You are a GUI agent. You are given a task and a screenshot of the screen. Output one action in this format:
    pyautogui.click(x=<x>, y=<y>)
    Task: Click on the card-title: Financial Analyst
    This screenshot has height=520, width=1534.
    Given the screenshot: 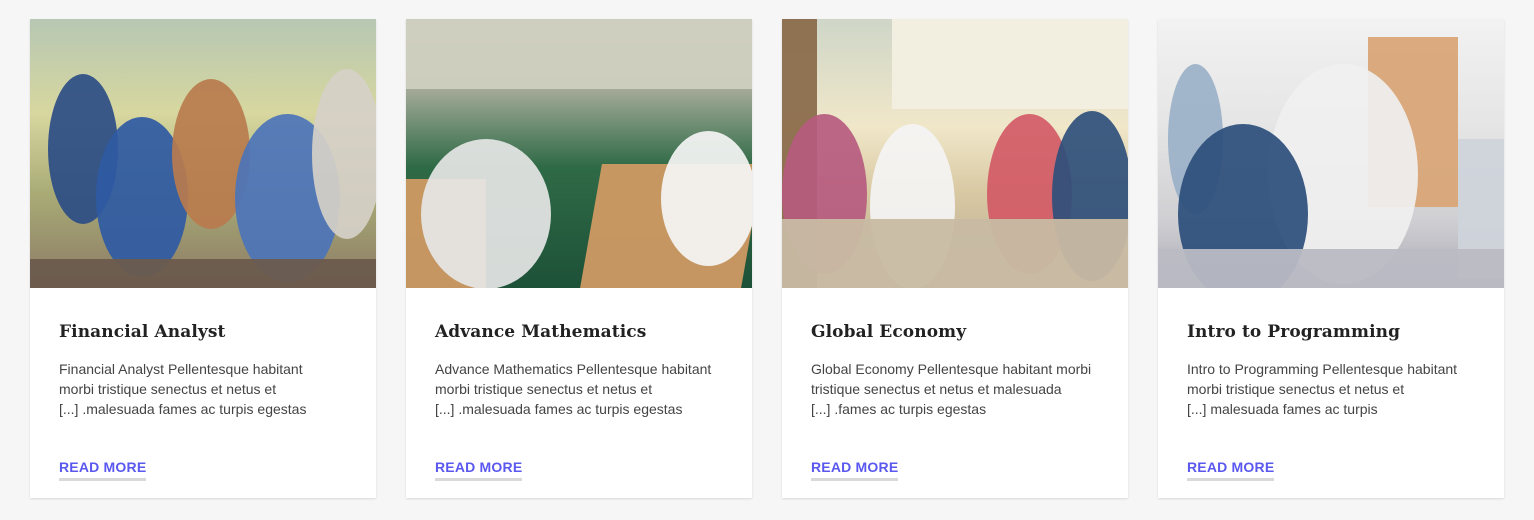 What is the action you would take?
    pyautogui.click(x=142, y=332)
    